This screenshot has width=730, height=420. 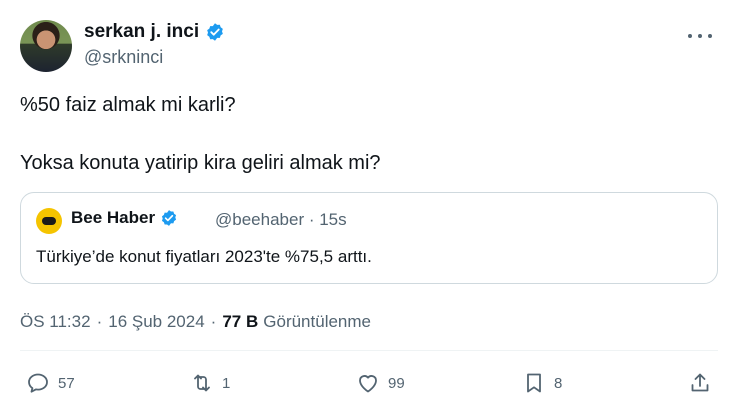 I want to click on tweet-text-line-1: %50 faiz almak mi karli?, so click(x=128, y=105).